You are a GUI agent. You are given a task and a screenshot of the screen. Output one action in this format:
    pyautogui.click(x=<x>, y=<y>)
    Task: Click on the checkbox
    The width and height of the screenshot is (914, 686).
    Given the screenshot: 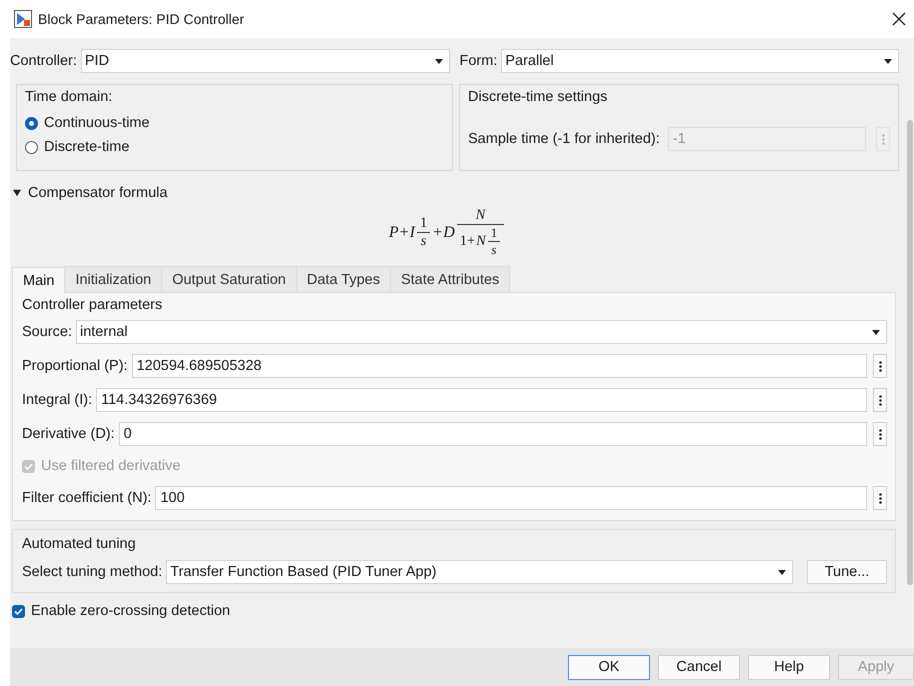 What is the action you would take?
    pyautogui.click(x=18, y=611)
    